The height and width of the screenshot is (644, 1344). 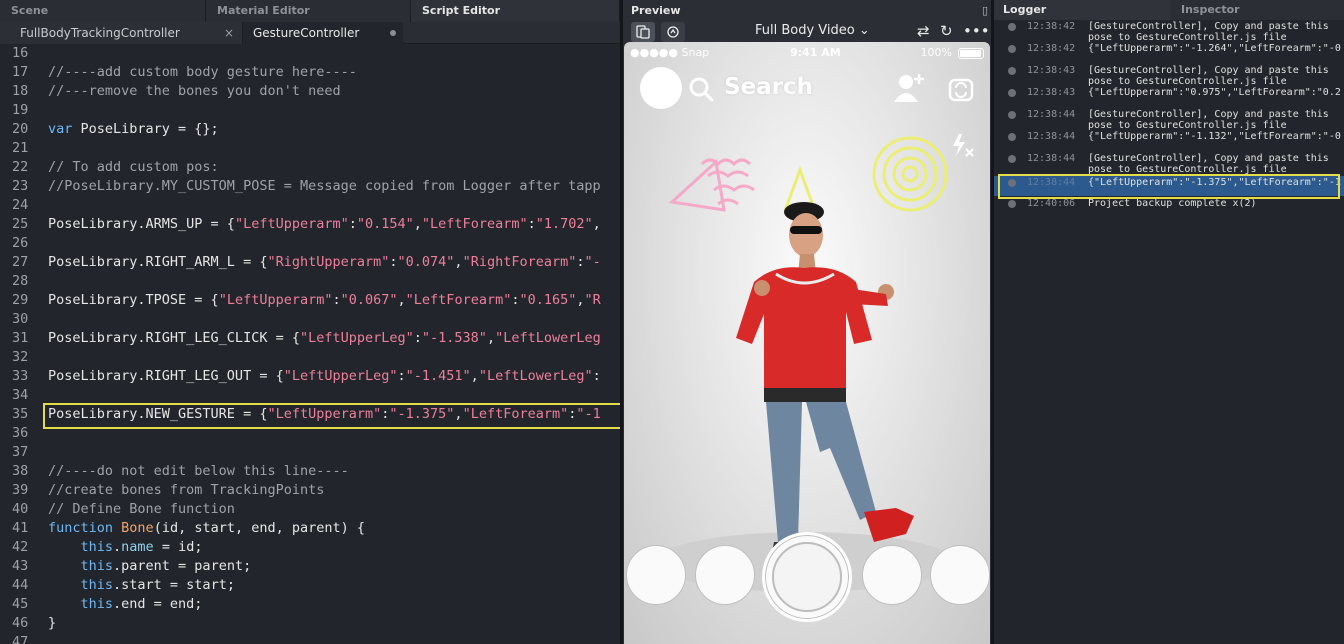 What do you see at coordinates (20, 205) in the screenshot?
I see `line-number: 24` at bounding box center [20, 205].